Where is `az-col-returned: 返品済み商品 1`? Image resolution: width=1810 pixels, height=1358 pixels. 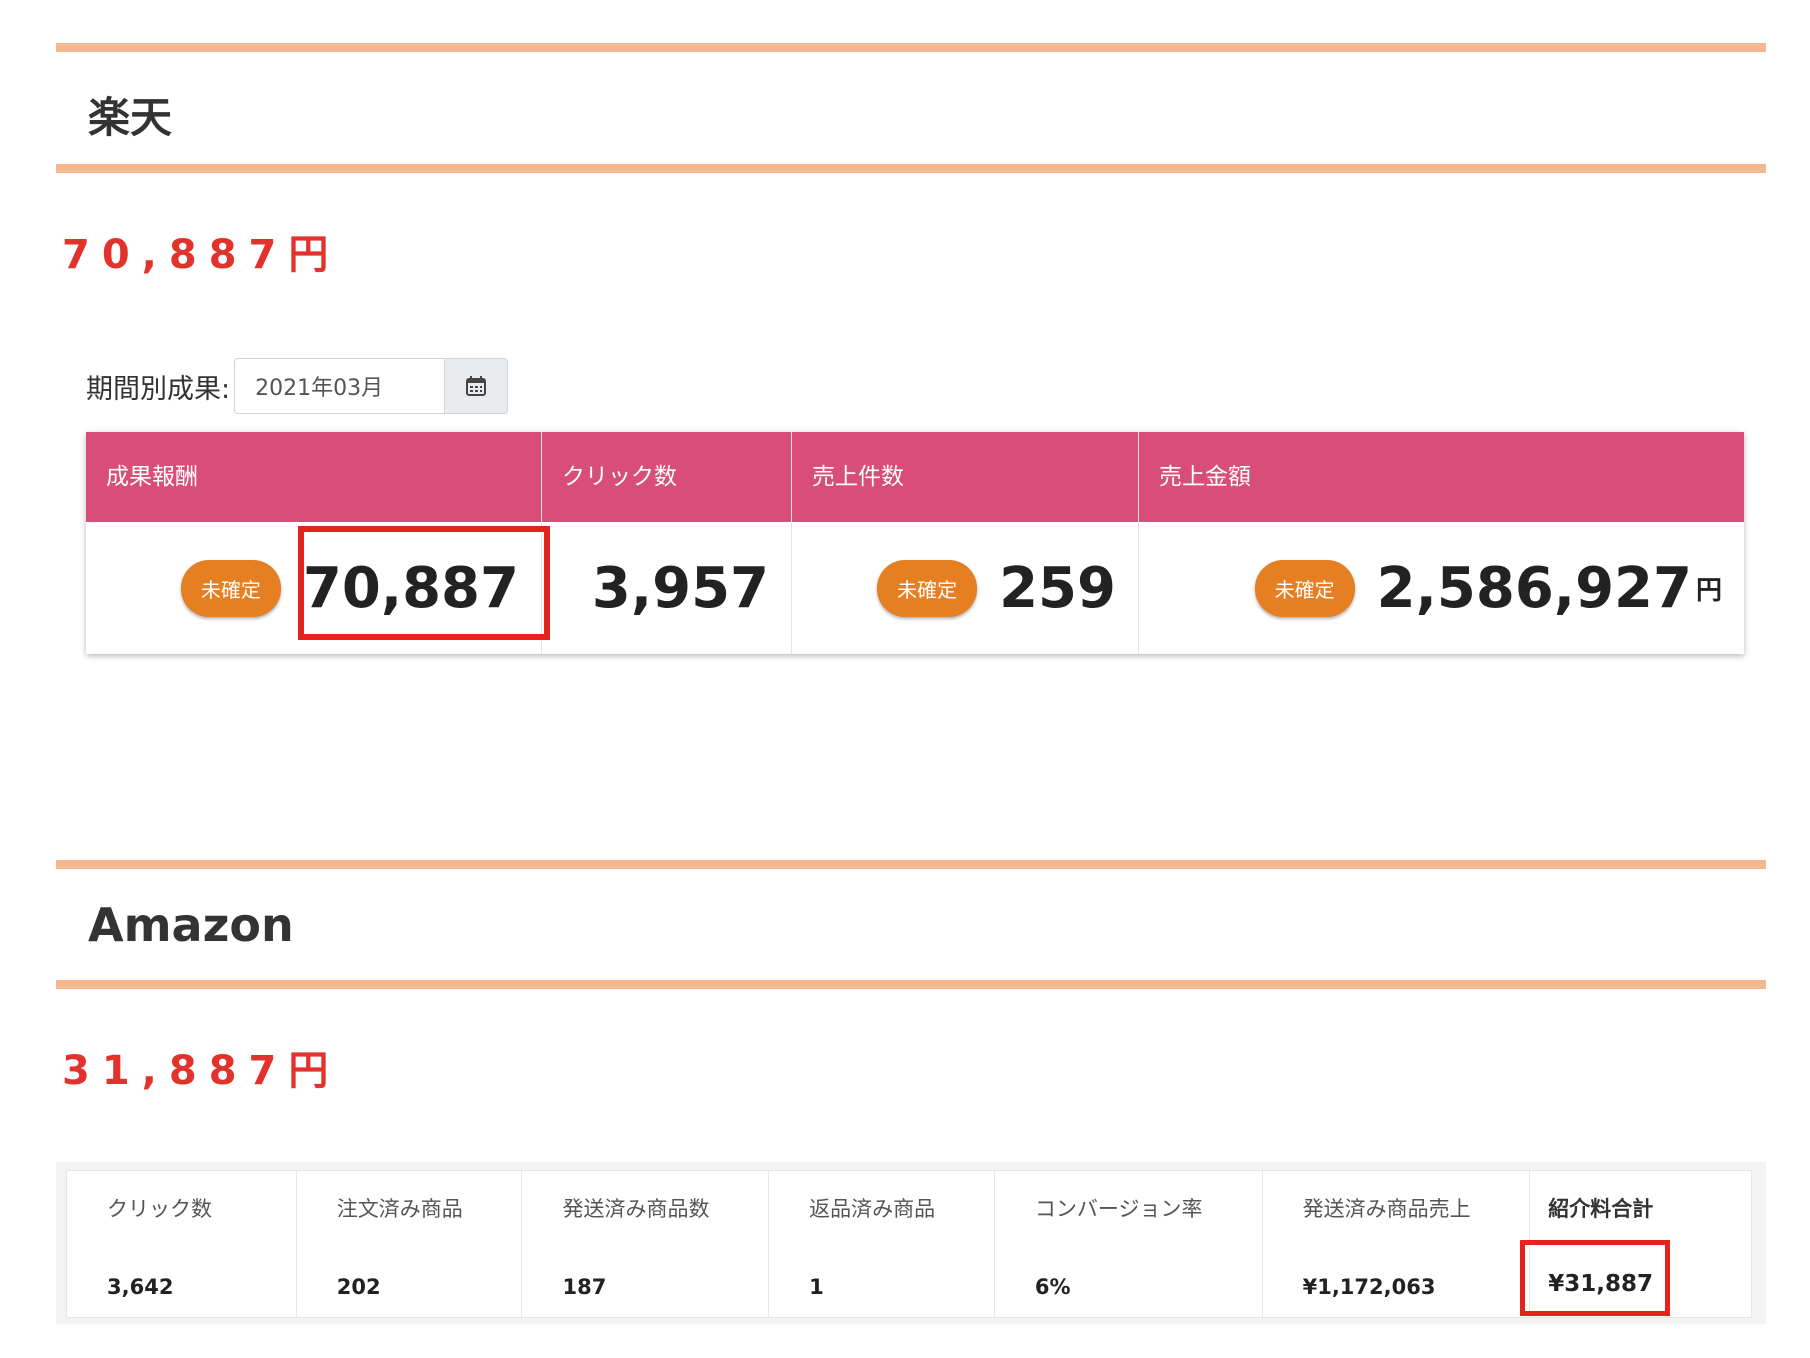 az-col-returned: 返品済み商品 1 is located at coordinates (882, 1244).